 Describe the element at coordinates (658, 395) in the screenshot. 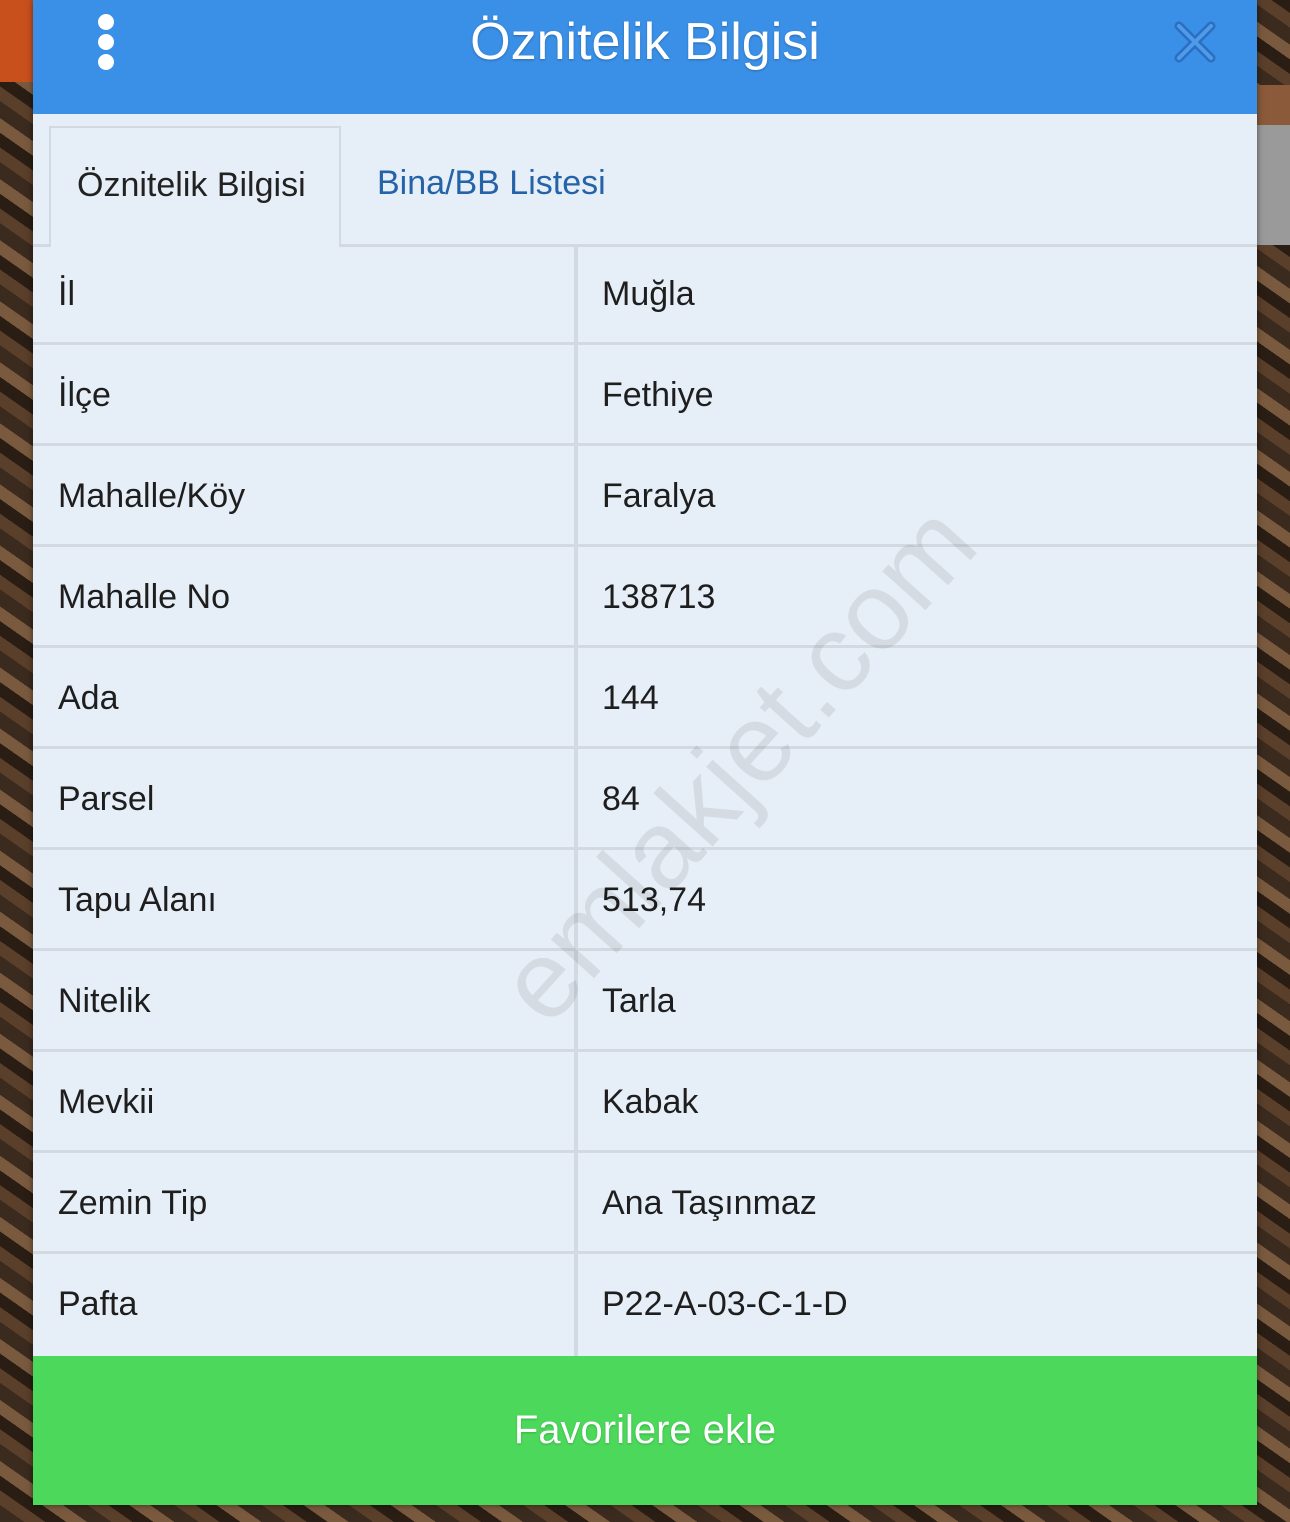

I see `attribute-value: Fethiye` at that location.